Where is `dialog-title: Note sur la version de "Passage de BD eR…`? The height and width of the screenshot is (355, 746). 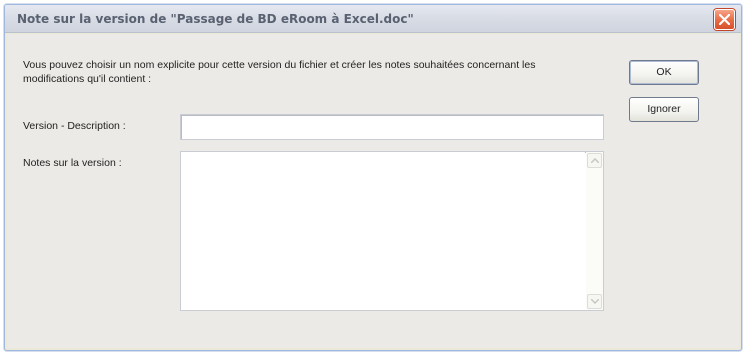
dialog-title: Note sur la version de "Passage de BD eR… is located at coordinates (215, 19).